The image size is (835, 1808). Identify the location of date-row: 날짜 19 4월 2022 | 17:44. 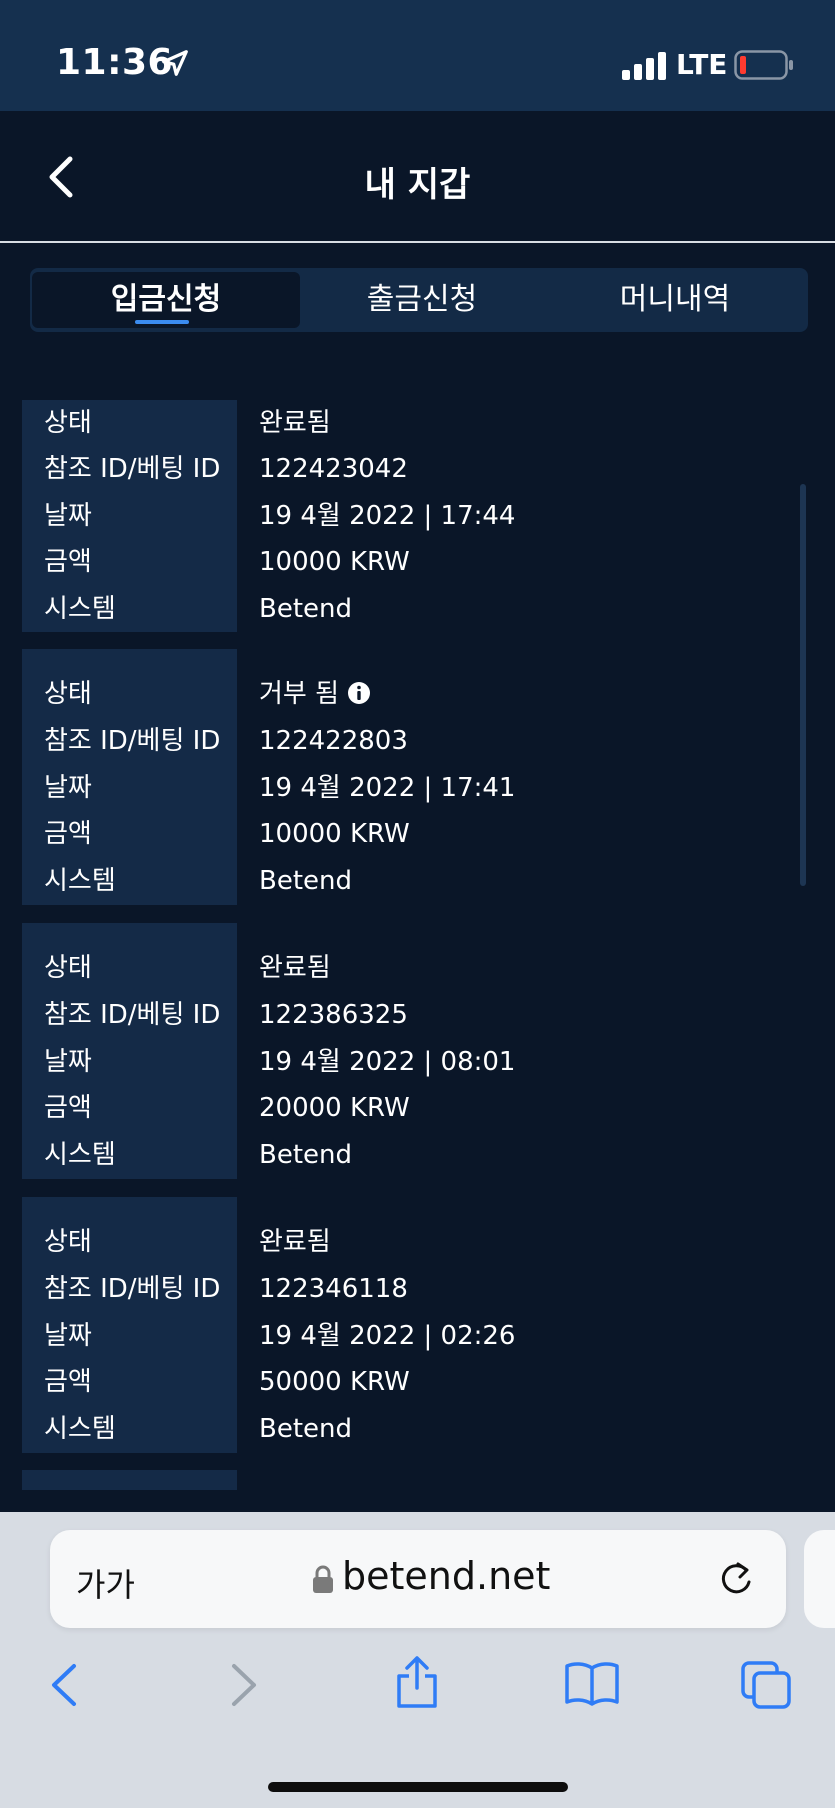
(417, 516).